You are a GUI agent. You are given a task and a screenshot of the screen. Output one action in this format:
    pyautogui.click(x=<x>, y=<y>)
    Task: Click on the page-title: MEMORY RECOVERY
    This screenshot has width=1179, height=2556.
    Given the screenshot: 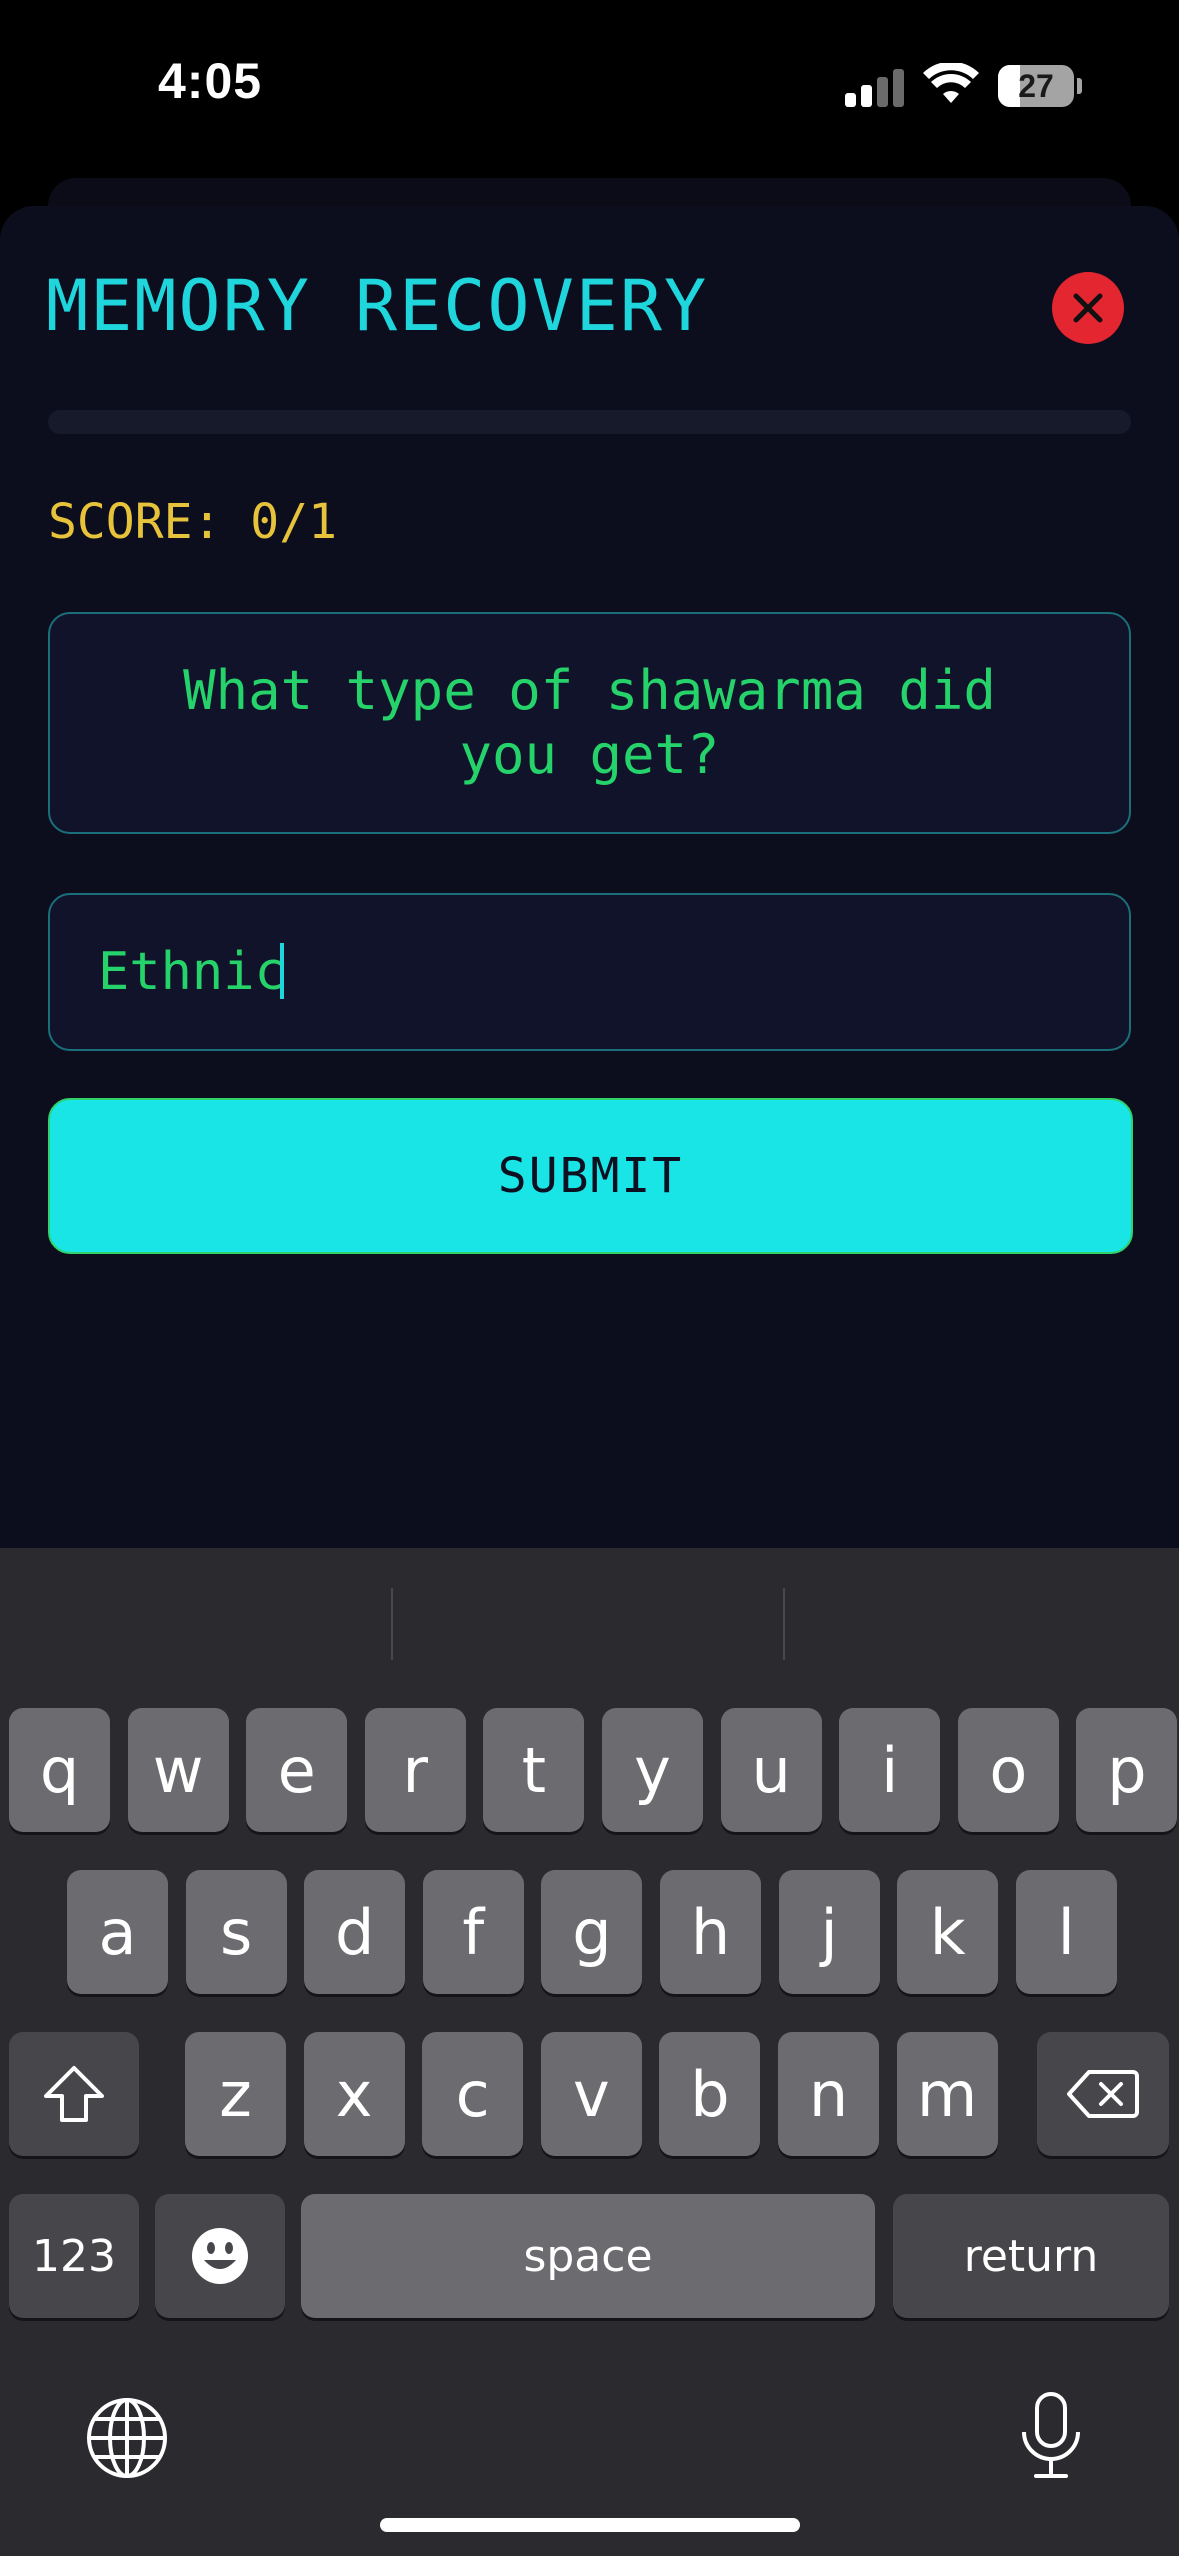 What is the action you would take?
    pyautogui.click(x=377, y=306)
    